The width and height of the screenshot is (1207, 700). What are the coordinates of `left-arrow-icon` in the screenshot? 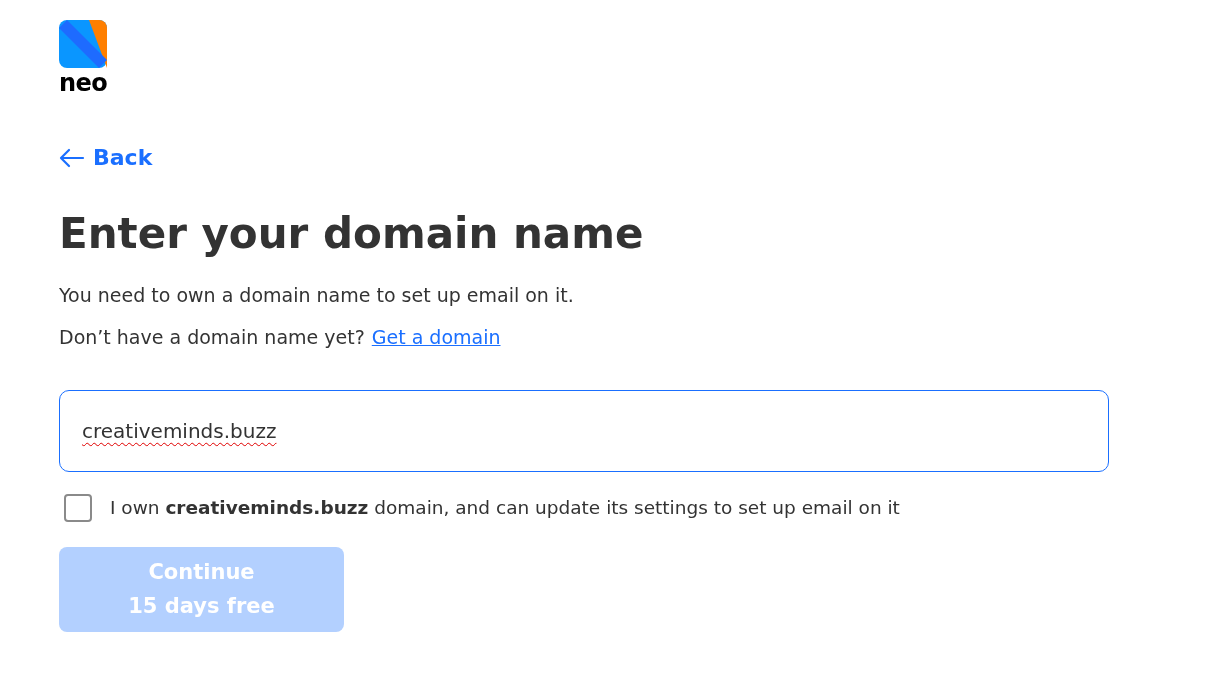 It's located at (72, 157).